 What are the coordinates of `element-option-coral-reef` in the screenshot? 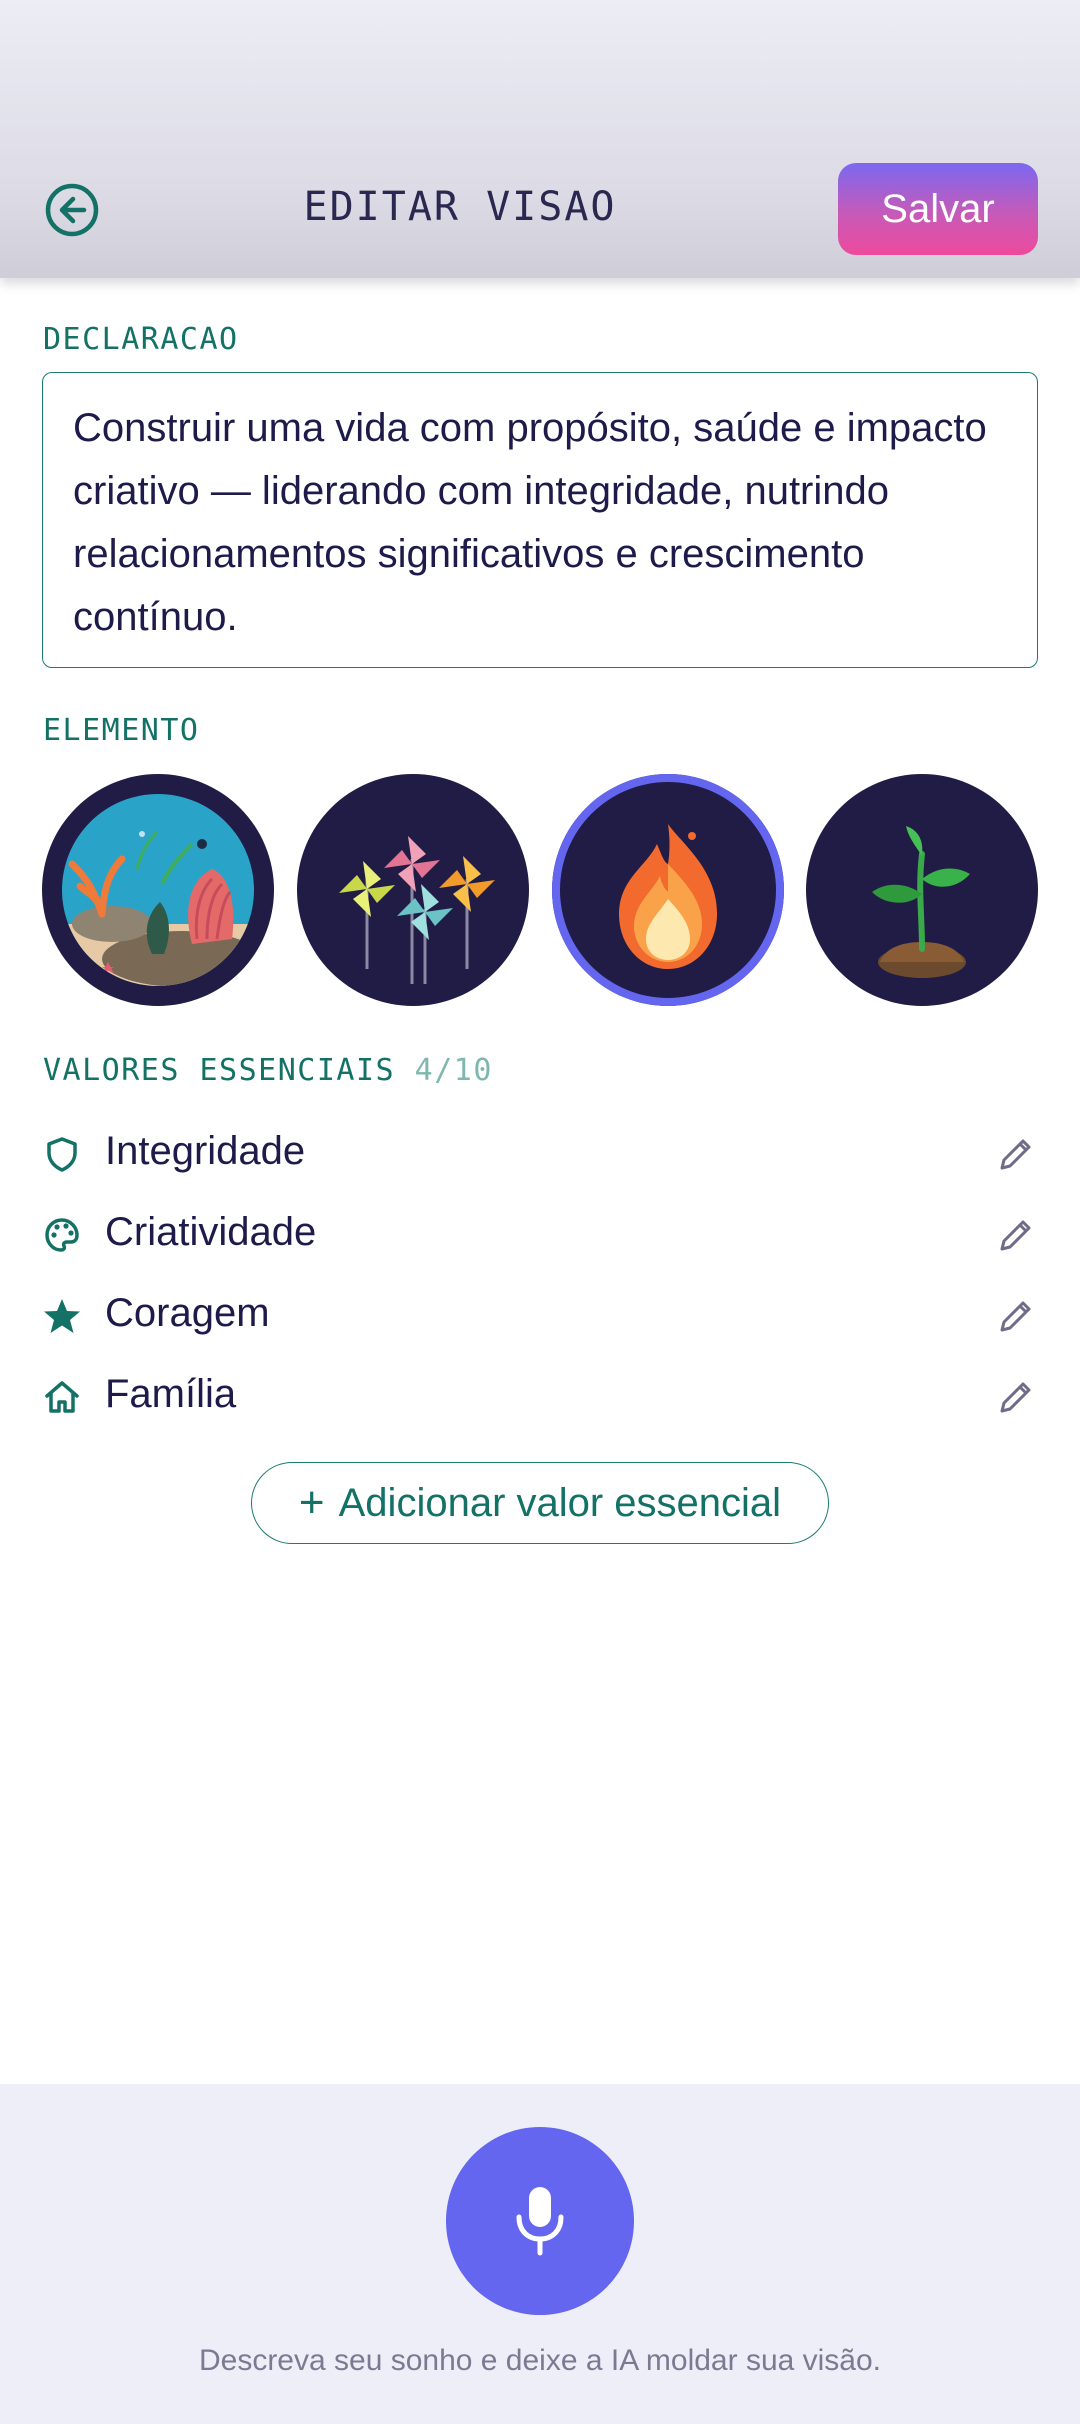 It's located at (158, 890).